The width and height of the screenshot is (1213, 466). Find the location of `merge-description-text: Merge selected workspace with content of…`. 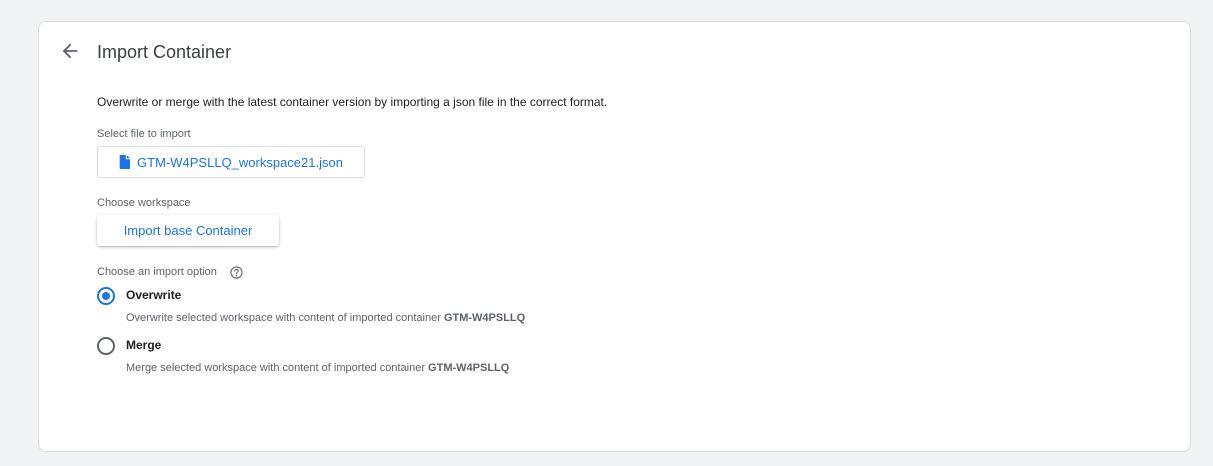

merge-description-text: Merge selected workspace with content of… is located at coordinates (277, 368).